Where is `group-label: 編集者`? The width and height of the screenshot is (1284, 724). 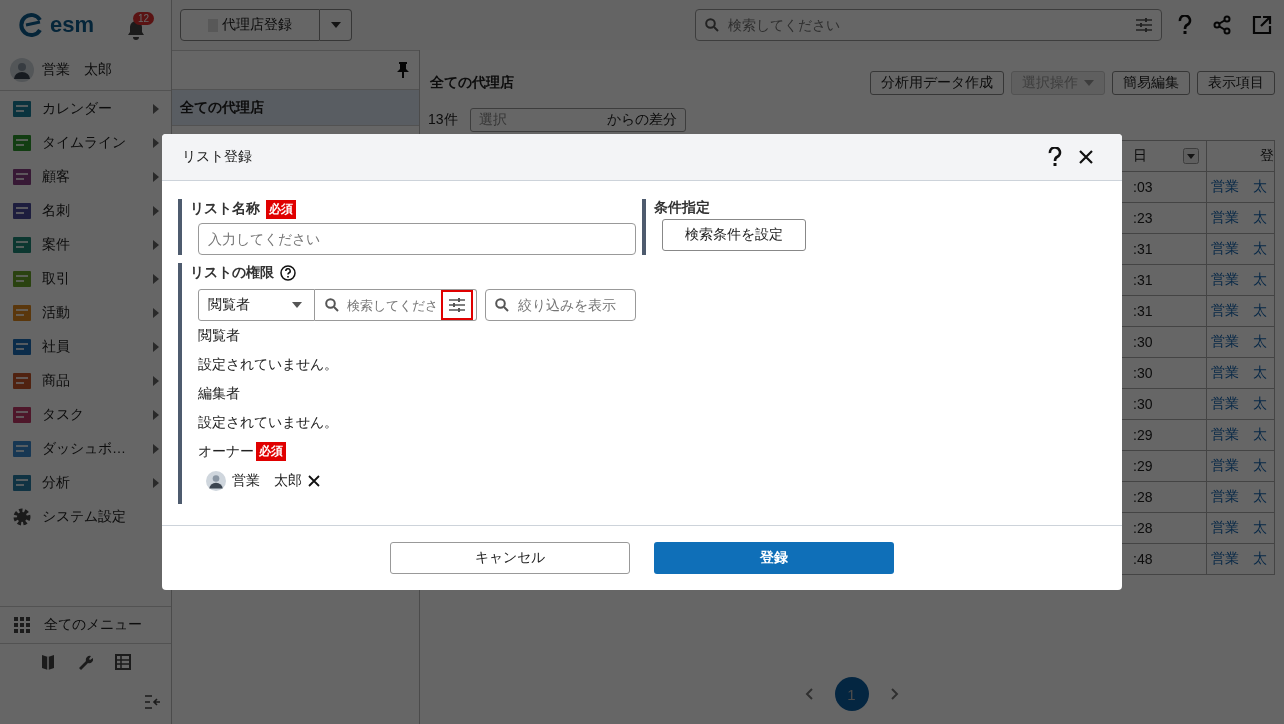 group-label: 編集者 is located at coordinates (219, 393).